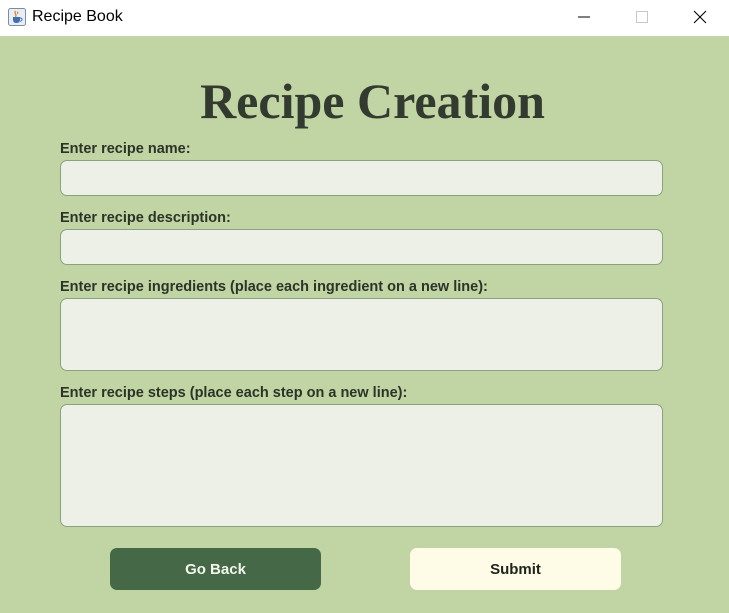 Image resolution: width=729 pixels, height=613 pixels. Describe the element at coordinates (215, 569) in the screenshot. I see `go-back-button: Go Back` at that location.